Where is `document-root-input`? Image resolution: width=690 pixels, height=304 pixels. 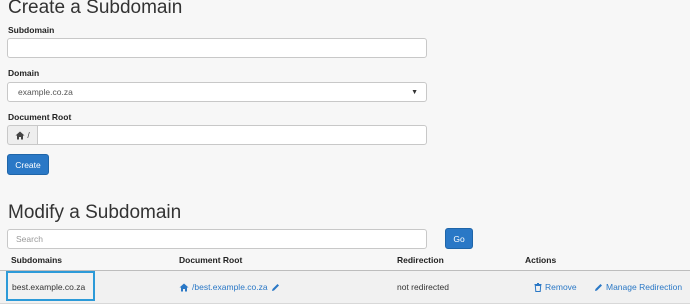 document-root-input is located at coordinates (232, 135).